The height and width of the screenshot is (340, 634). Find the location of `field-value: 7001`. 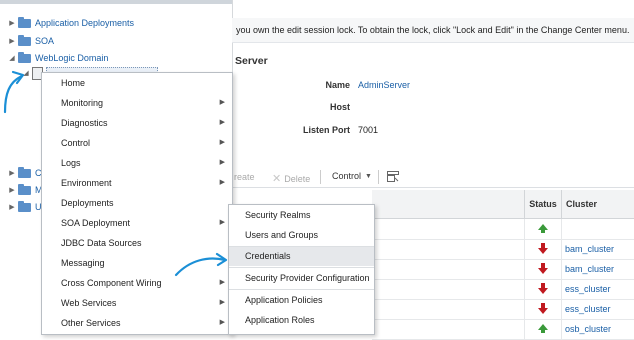

field-value: 7001 is located at coordinates (368, 130).